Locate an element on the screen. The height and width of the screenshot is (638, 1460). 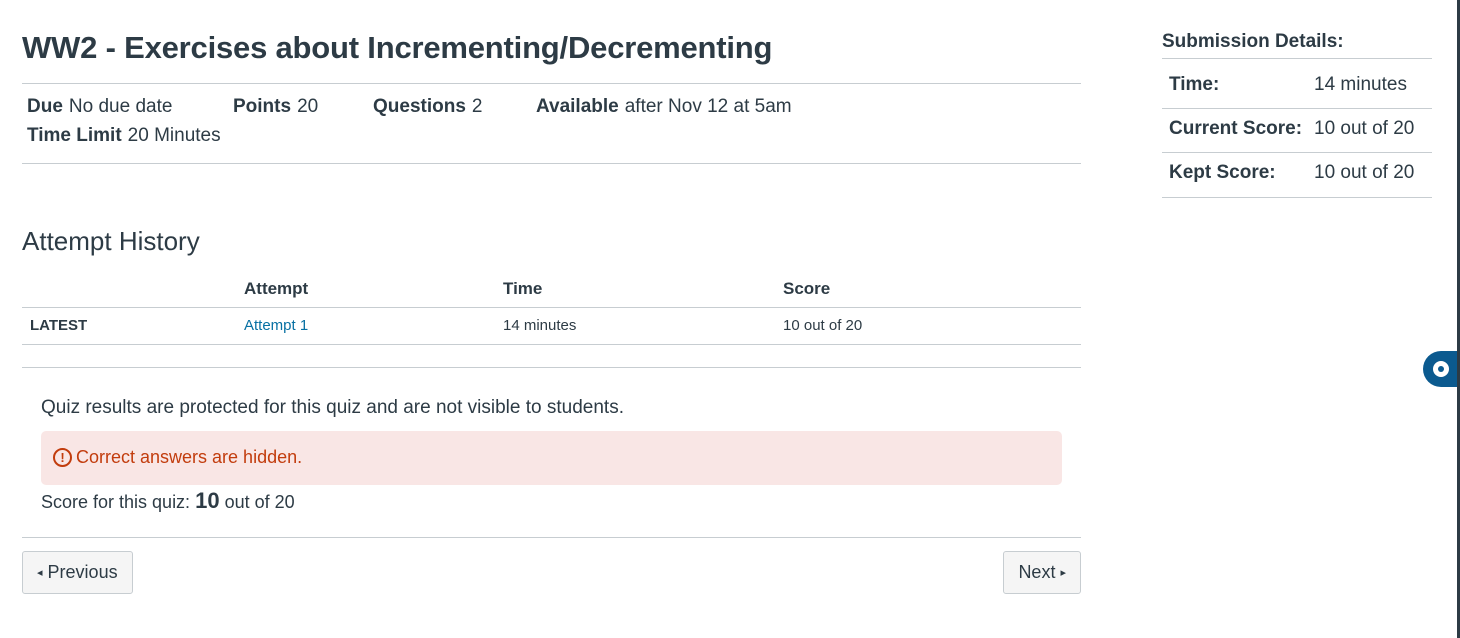
current-score-value: 10 out of 20 is located at coordinates (1364, 128).